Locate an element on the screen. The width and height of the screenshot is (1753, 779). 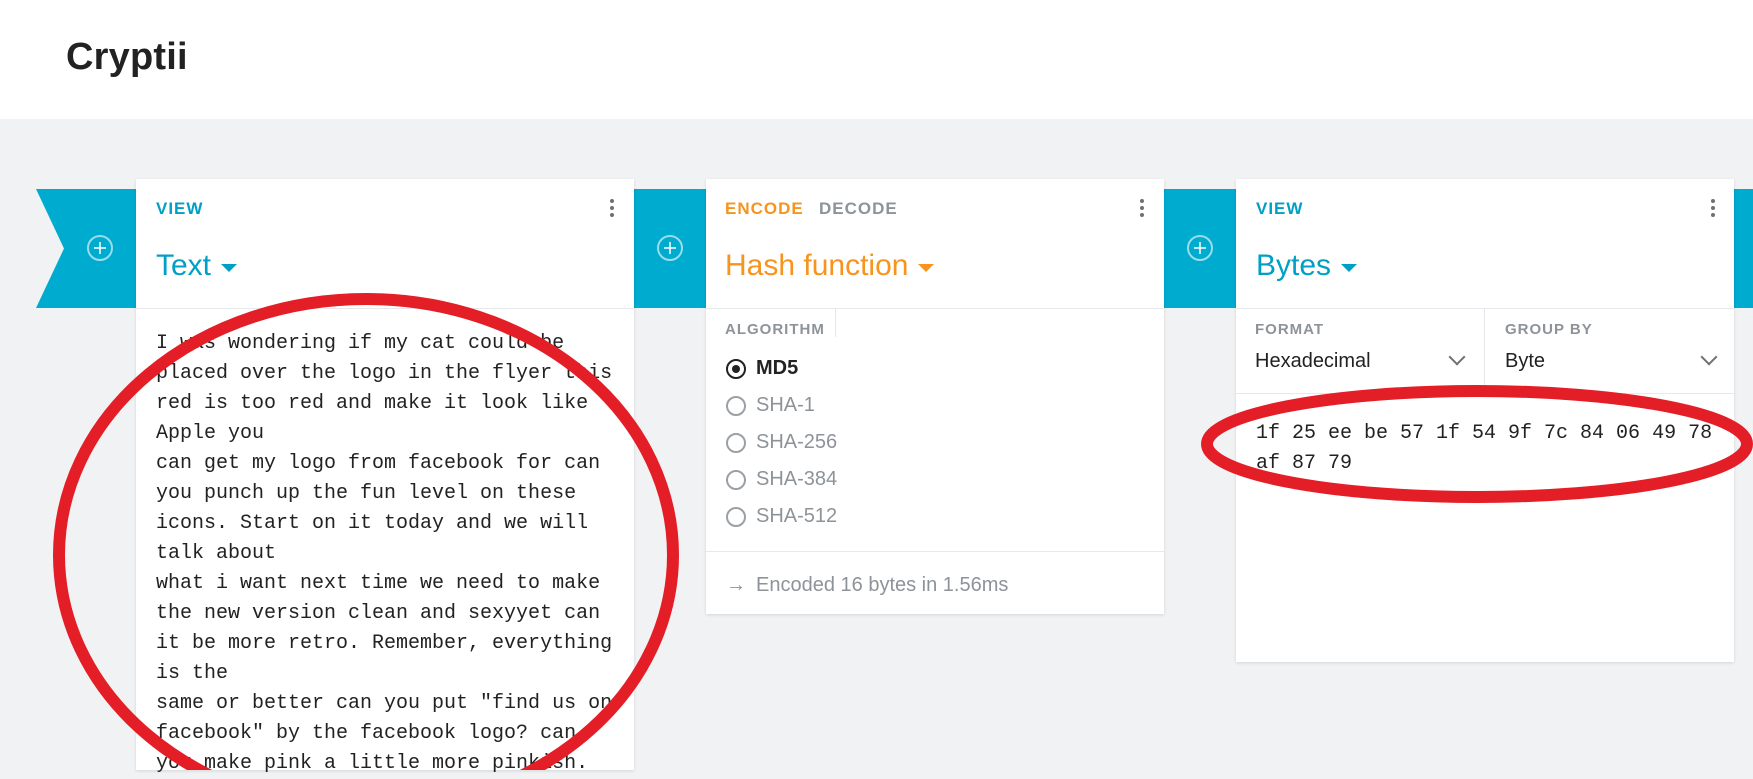
settings-divider is located at coordinates (1485, 393).